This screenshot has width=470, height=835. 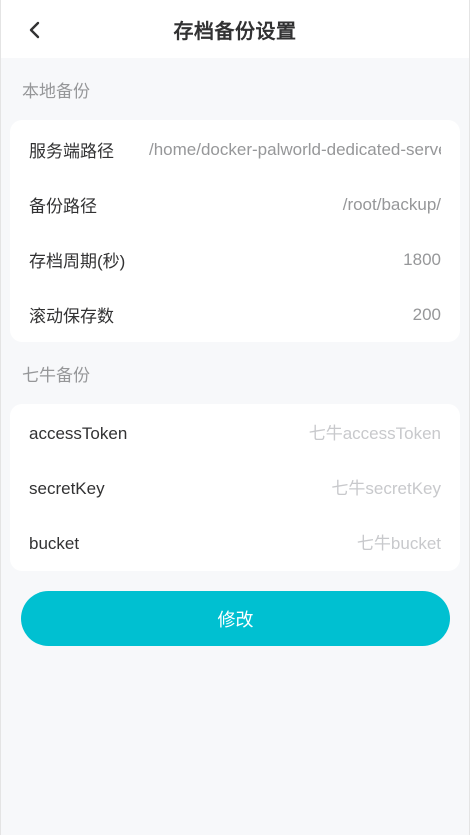 I want to click on field-bucket: bucket, so click(x=235, y=543).